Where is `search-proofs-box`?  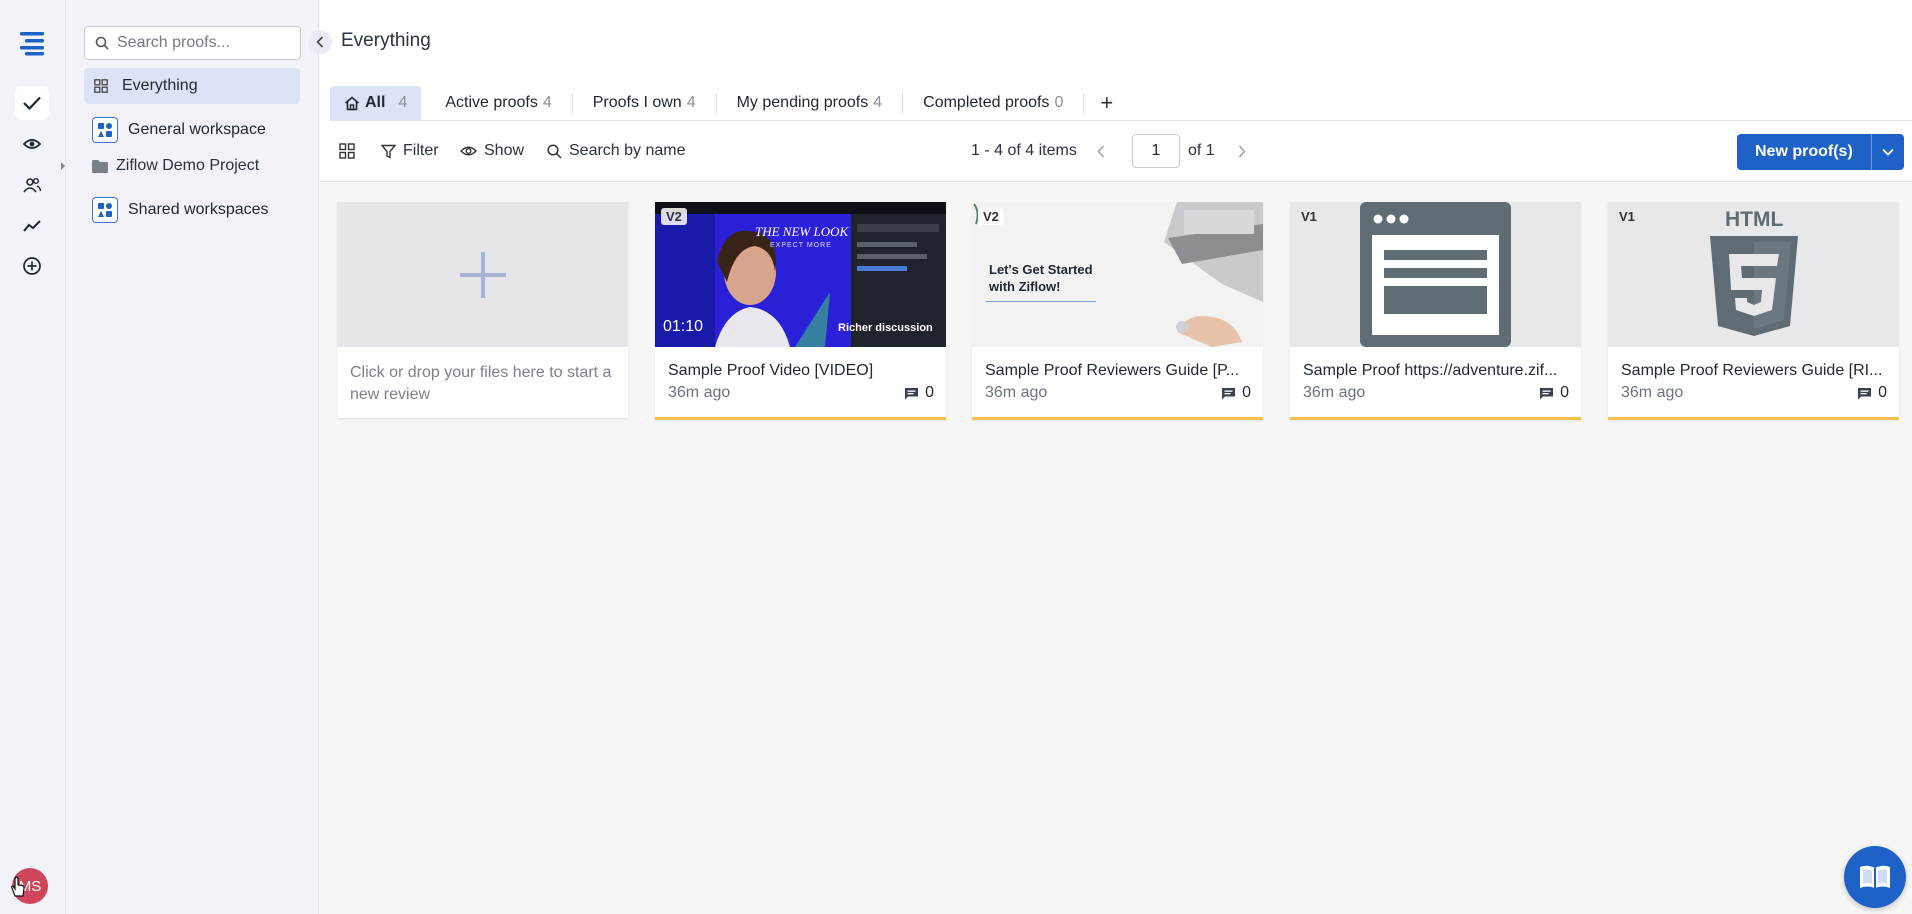 search-proofs-box is located at coordinates (192, 43).